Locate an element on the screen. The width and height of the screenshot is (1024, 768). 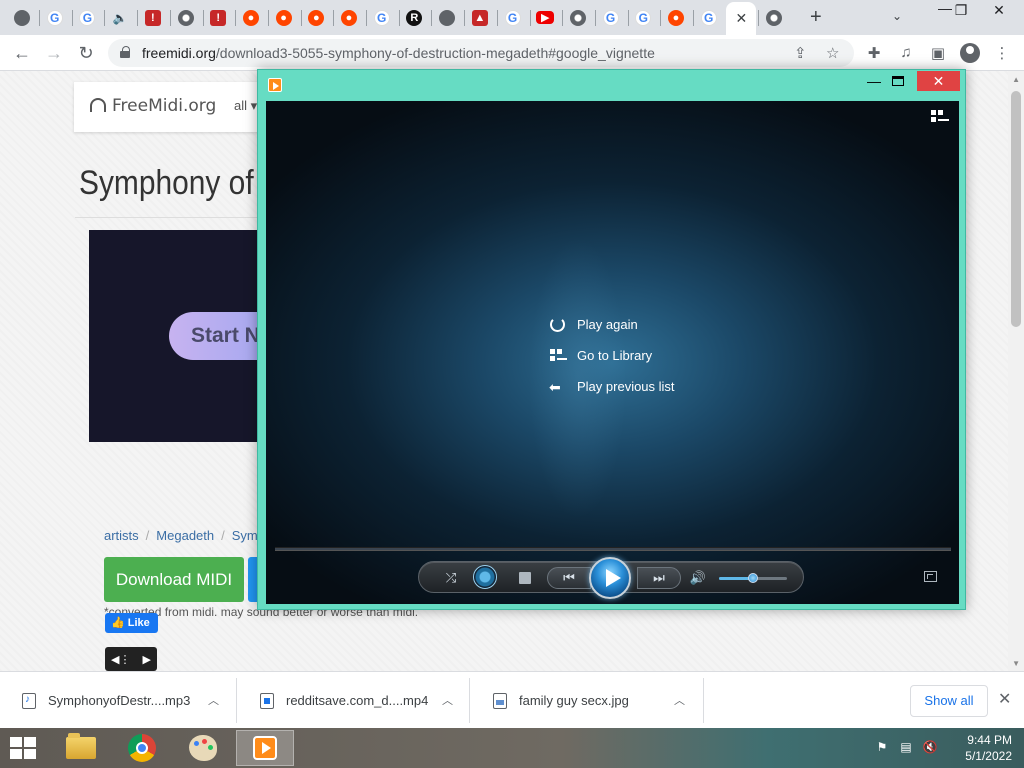
new-tab-button: + is located at coordinates (816, 17).